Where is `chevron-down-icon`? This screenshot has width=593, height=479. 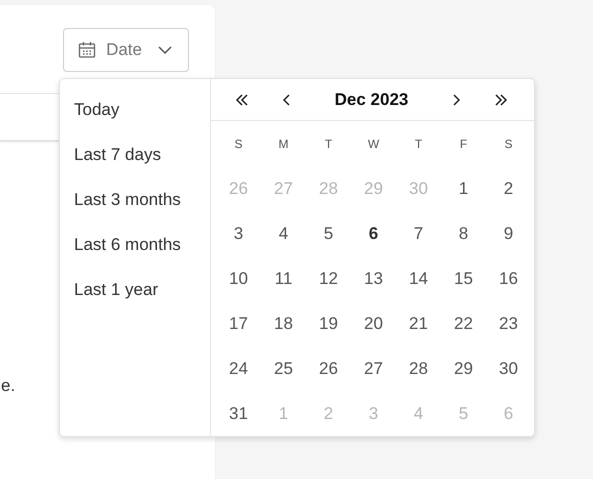 chevron-down-icon is located at coordinates (165, 50).